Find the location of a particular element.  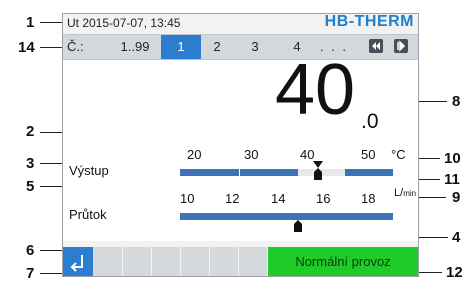

flow-marker-icon is located at coordinates (298, 226).